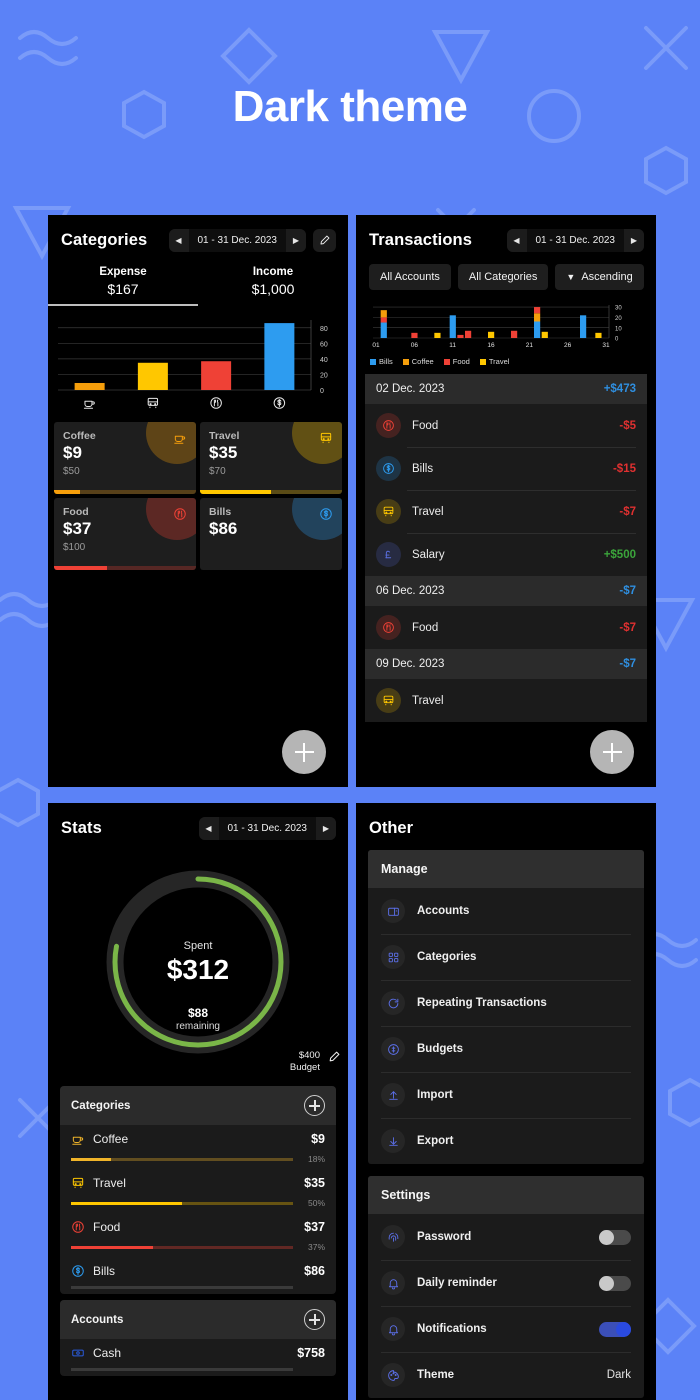 This screenshot has height=1400, width=700. What do you see at coordinates (271, 458) in the screenshot?
I see `category-card: Travel $35 $70` at bounding box center [271, 458].